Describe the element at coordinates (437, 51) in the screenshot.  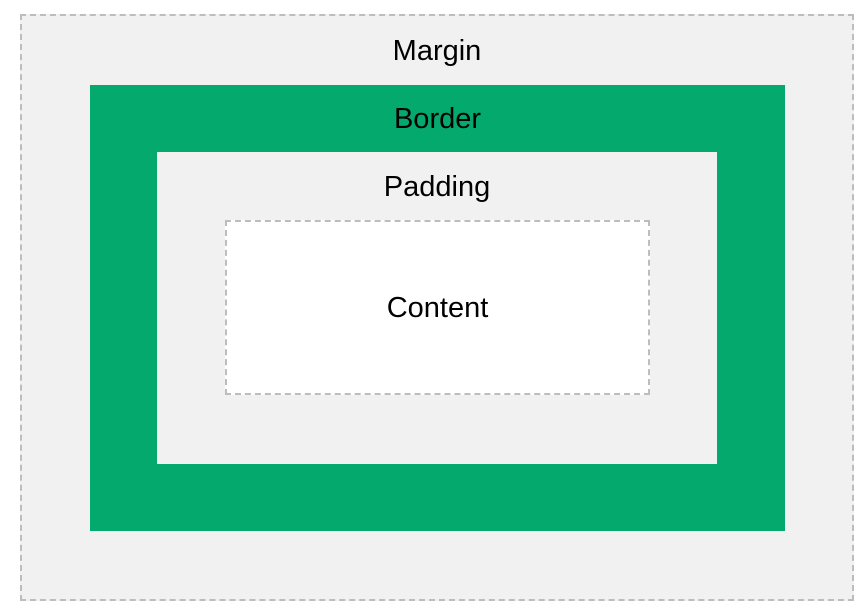
I see `margin-label: Margin` at that location.